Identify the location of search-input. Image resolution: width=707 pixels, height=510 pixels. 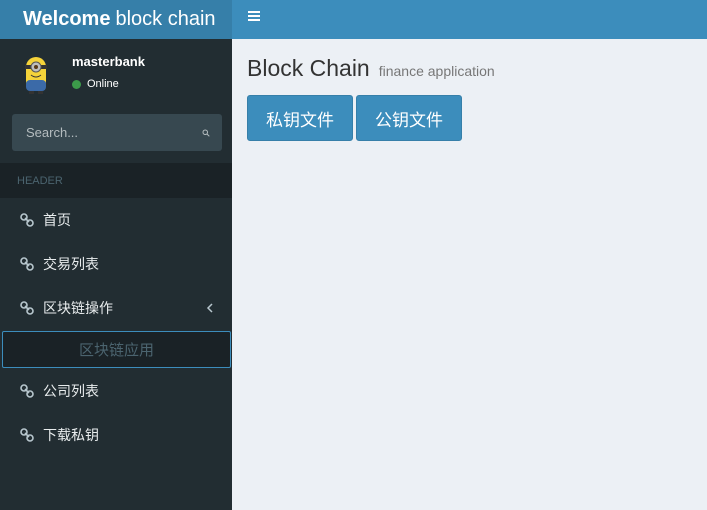
(114, 132).